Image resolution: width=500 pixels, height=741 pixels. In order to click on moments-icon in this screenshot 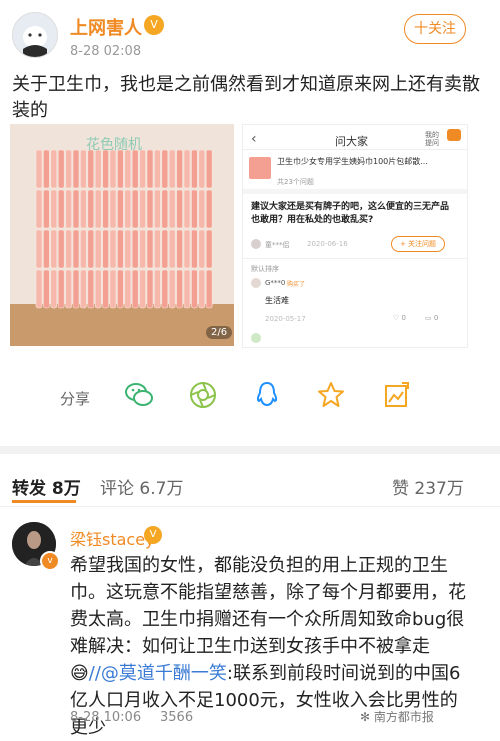, I will do `click(203, 395)`.